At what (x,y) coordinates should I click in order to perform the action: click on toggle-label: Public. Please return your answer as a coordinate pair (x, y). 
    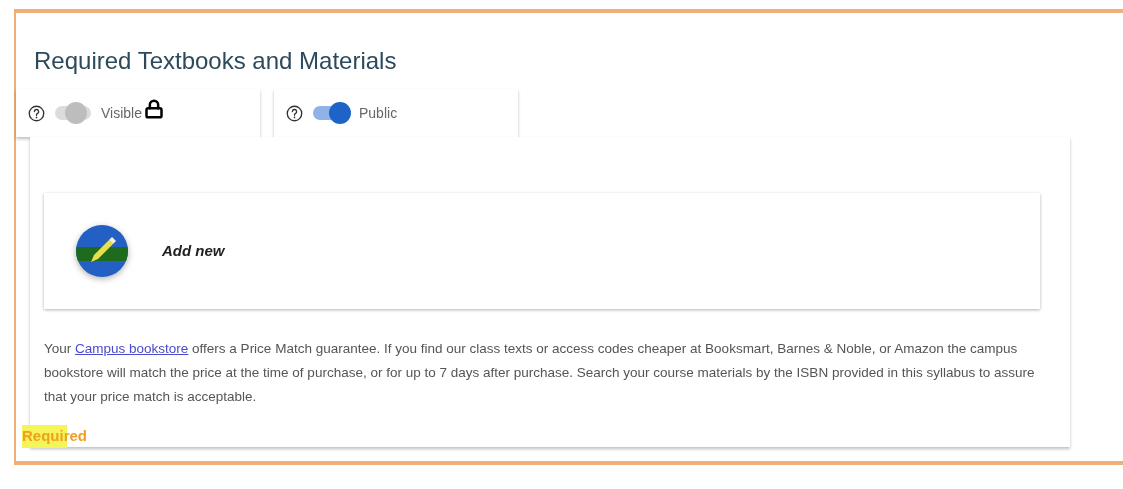
    Looking at the image, I should click on (378, 113).